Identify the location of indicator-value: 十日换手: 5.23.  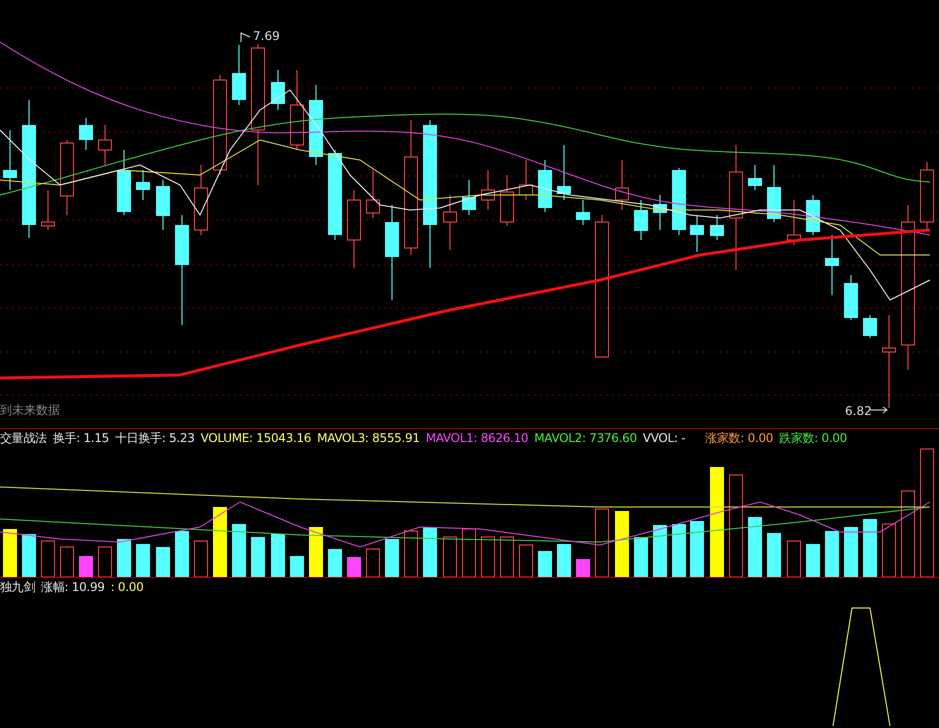
(155, 438).